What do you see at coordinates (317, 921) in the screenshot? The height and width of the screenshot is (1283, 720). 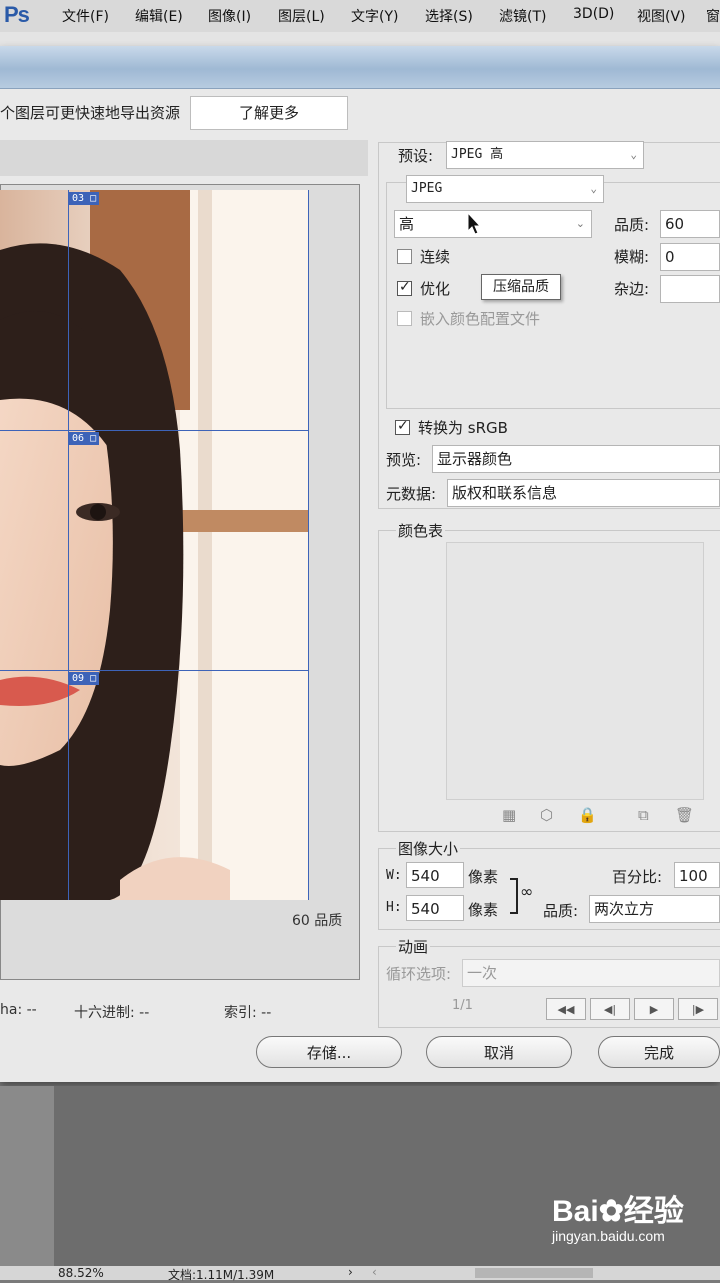 I see `preview-quality-note: 60 品质` at bounding box center [317, 921].